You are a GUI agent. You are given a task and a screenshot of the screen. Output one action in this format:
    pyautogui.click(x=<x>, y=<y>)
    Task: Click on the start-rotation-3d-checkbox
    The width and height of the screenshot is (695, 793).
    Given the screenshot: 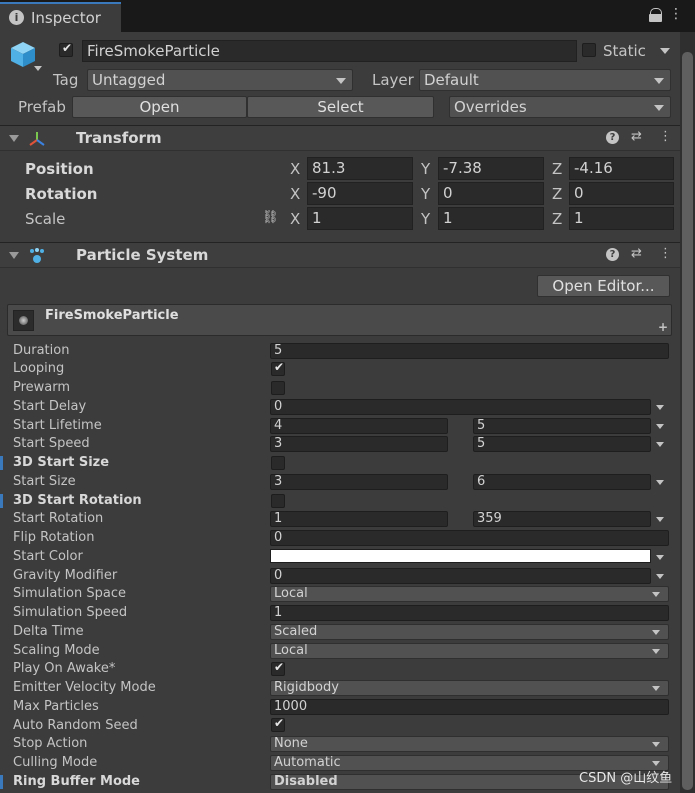 What is the action you would take?
    pyautogui.click(x=278, y=501)
    